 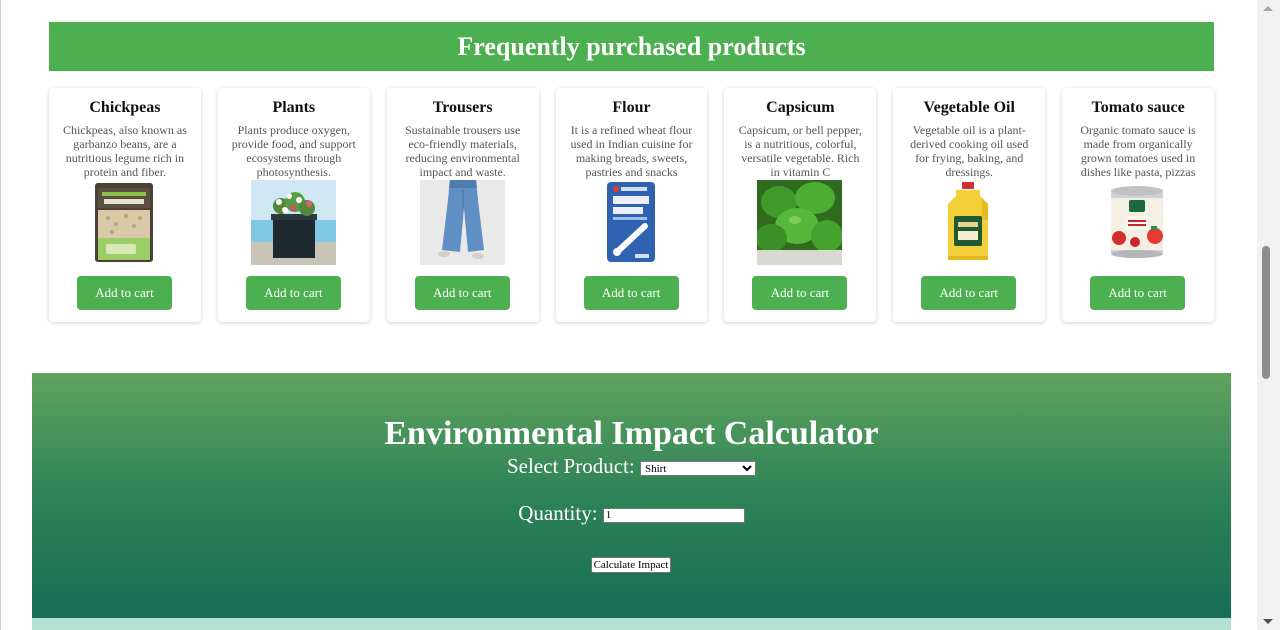 What do you see at coordinates (631, 222) in the screenshot?
I see `flour-bag-icon` at bounding box center [631, 222].